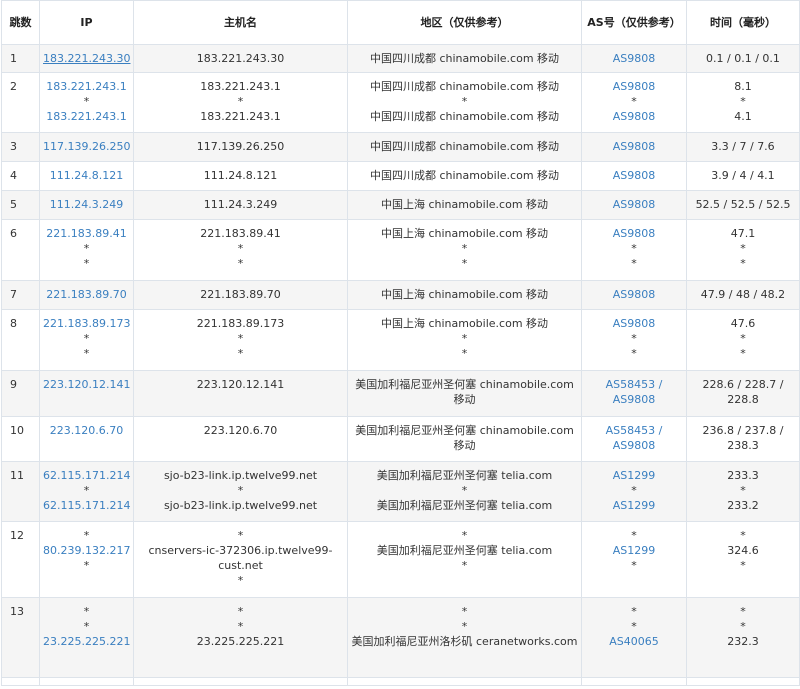 This screenshot has height=689, width=800. What do you see at coordinates (464, 550) in the screenshot?
I see `region-text: 美国加利福尼亚州圣何塞 telia.com` at bounding box center [464, 550].